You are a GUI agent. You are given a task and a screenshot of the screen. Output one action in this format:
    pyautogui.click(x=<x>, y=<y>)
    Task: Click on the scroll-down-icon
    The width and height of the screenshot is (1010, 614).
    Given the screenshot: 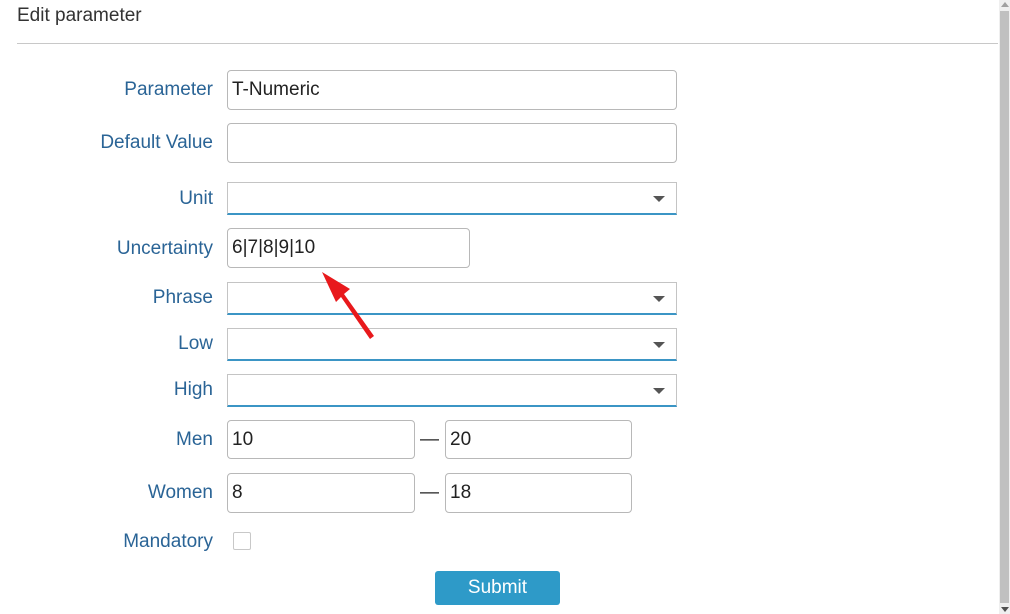 What is the action you would take?
    pyautogui.click(x=1005, y=609)
    